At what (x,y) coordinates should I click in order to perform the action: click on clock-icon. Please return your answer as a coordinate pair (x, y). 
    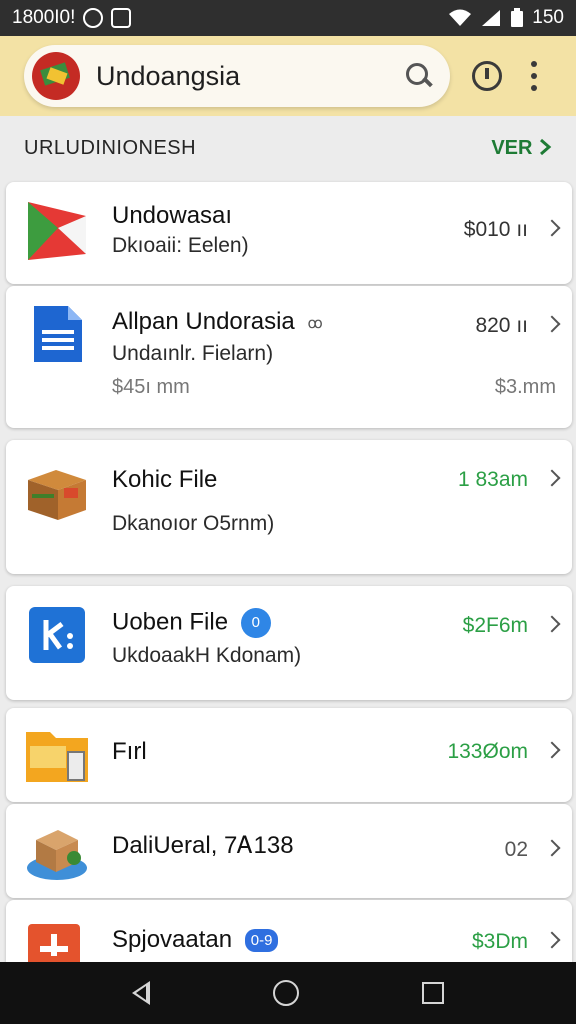
    Looking at the image, I should click on (487, 76).